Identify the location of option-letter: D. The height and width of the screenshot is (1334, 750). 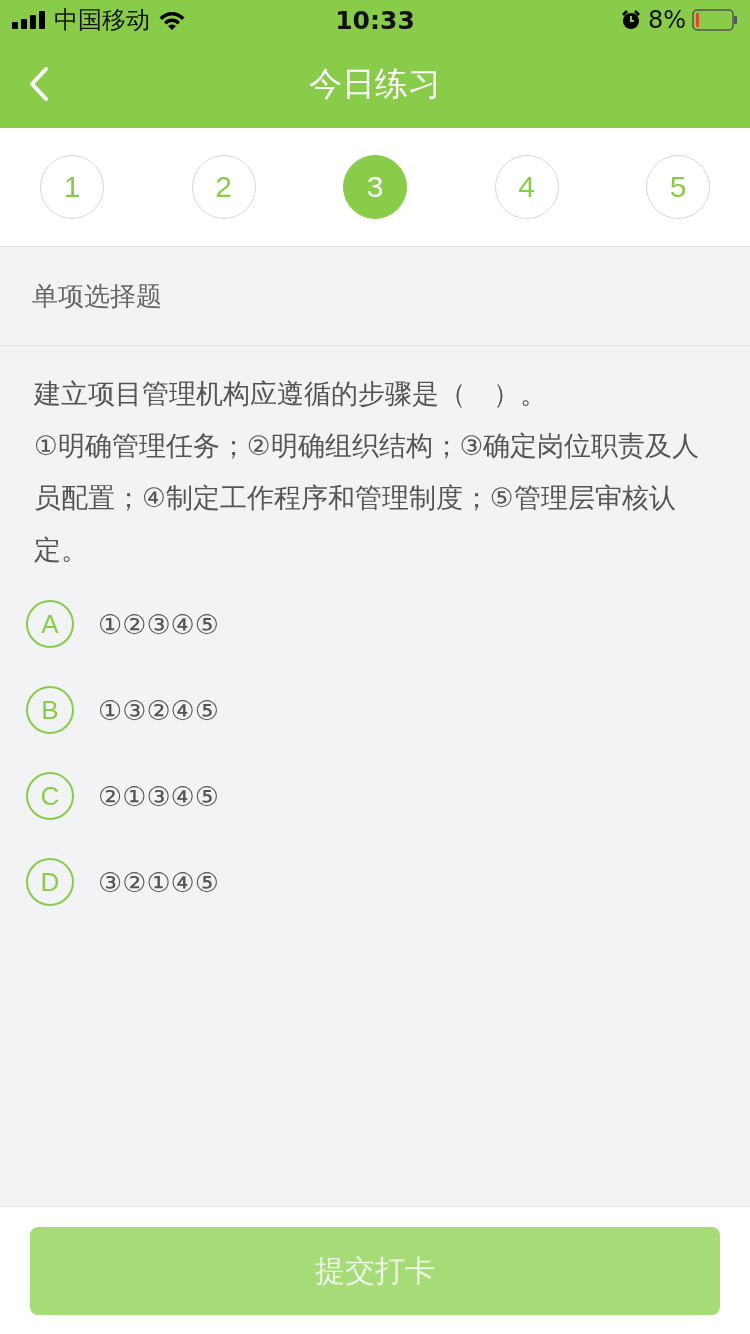
(50, 882).